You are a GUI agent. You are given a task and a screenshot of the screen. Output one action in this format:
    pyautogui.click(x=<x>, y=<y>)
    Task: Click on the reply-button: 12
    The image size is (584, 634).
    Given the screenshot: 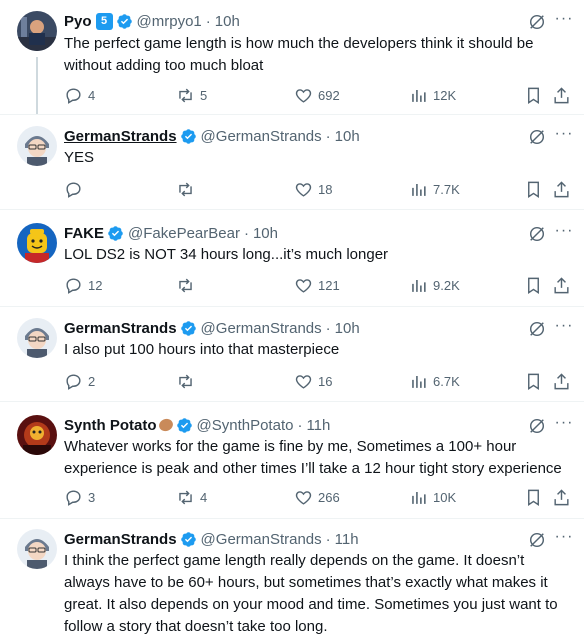 What is the action you would take?
    pyautogui.click(x=83, y=285)
    